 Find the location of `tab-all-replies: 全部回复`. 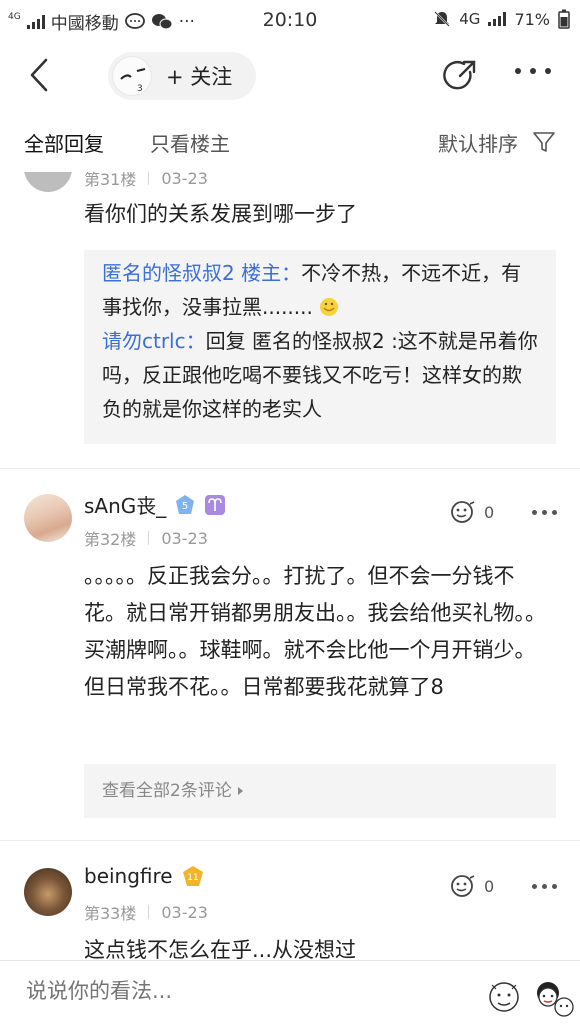

tab-all-replies: 全部回复 is located at coordinates (64, 142).